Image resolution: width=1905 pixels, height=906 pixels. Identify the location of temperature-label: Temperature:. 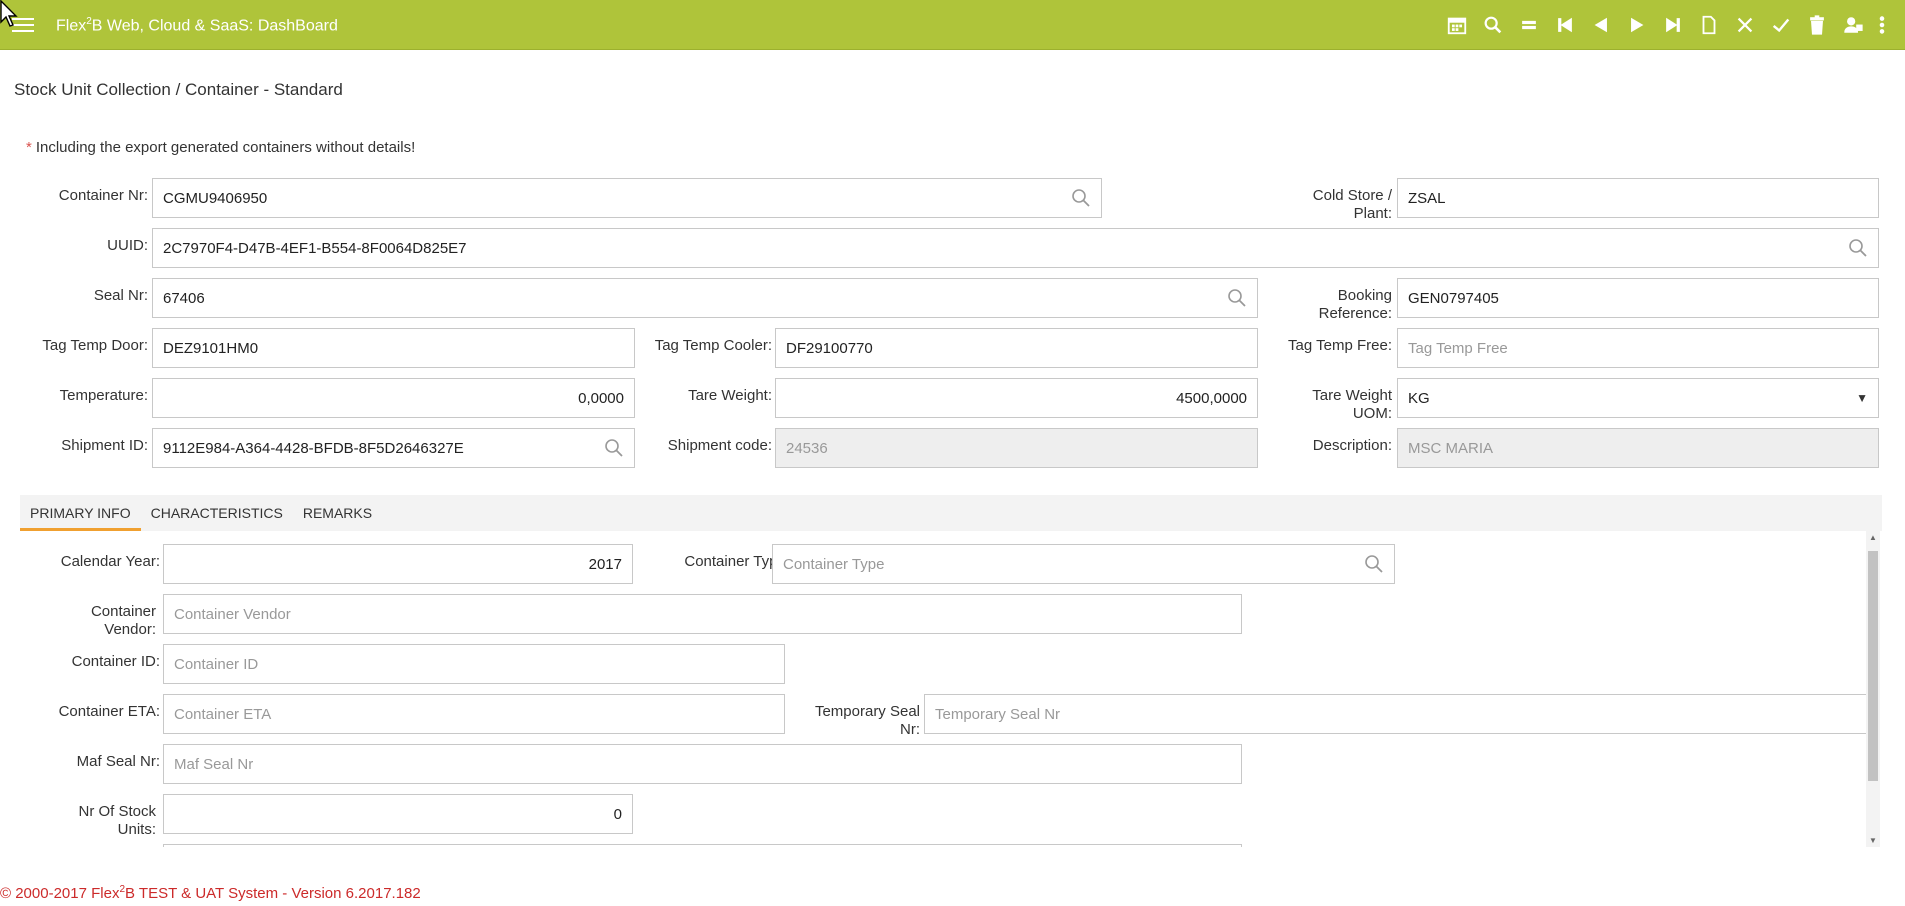
(103, 395).